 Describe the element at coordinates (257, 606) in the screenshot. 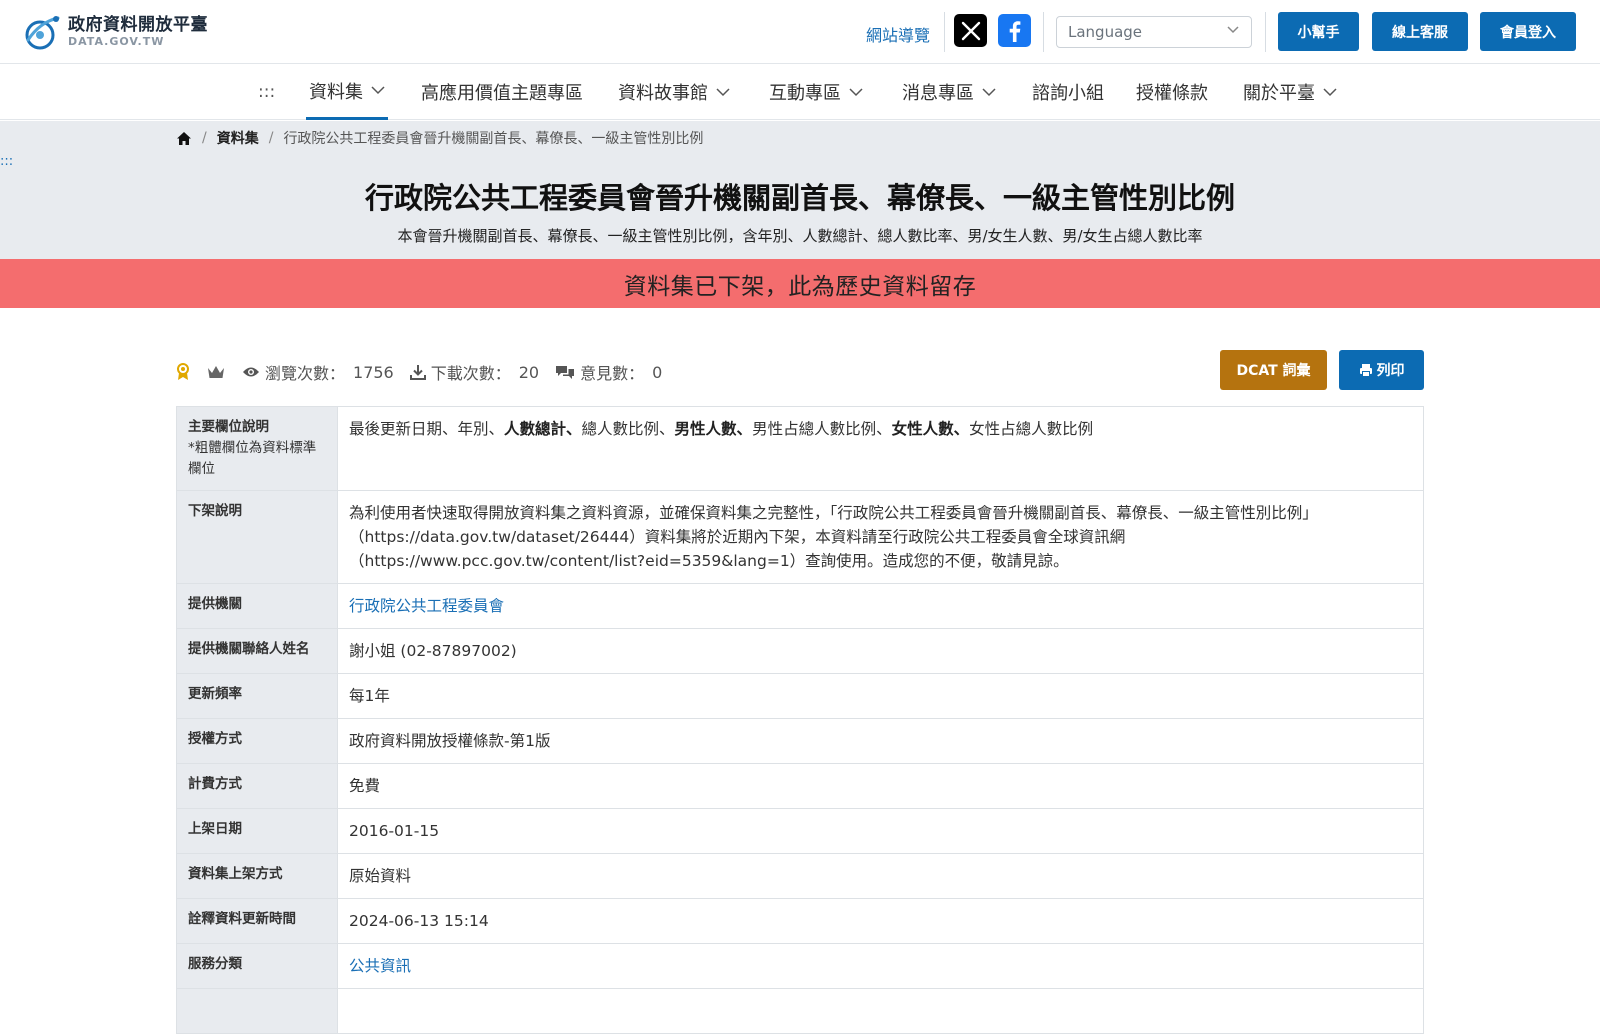

I see `provider-key: 提供機關` at that location.